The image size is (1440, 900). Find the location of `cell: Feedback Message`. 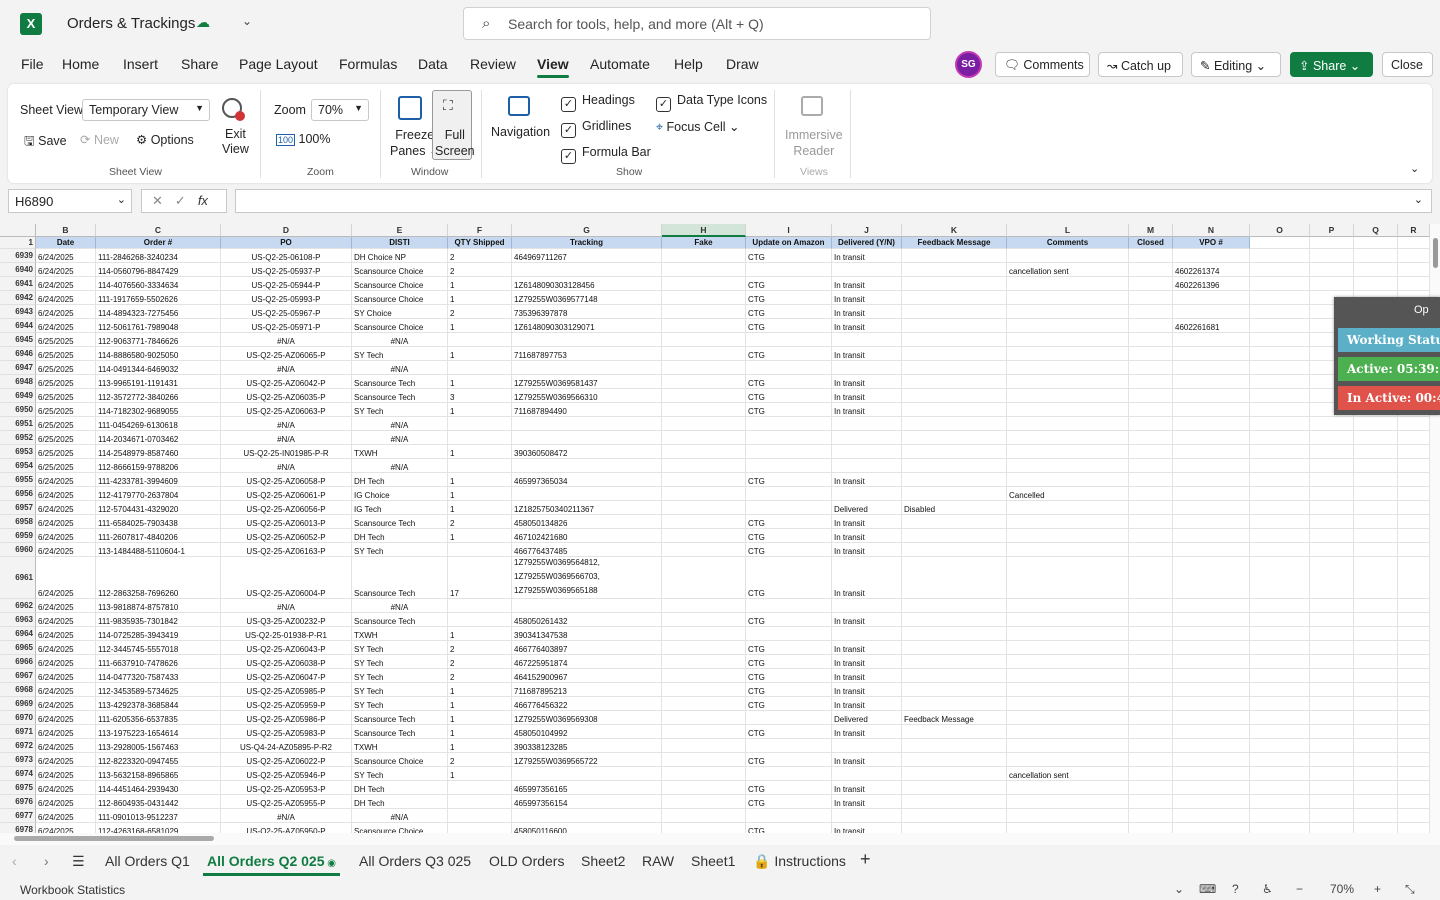

cell: Feedback Message is located at coordinates (954, 718).